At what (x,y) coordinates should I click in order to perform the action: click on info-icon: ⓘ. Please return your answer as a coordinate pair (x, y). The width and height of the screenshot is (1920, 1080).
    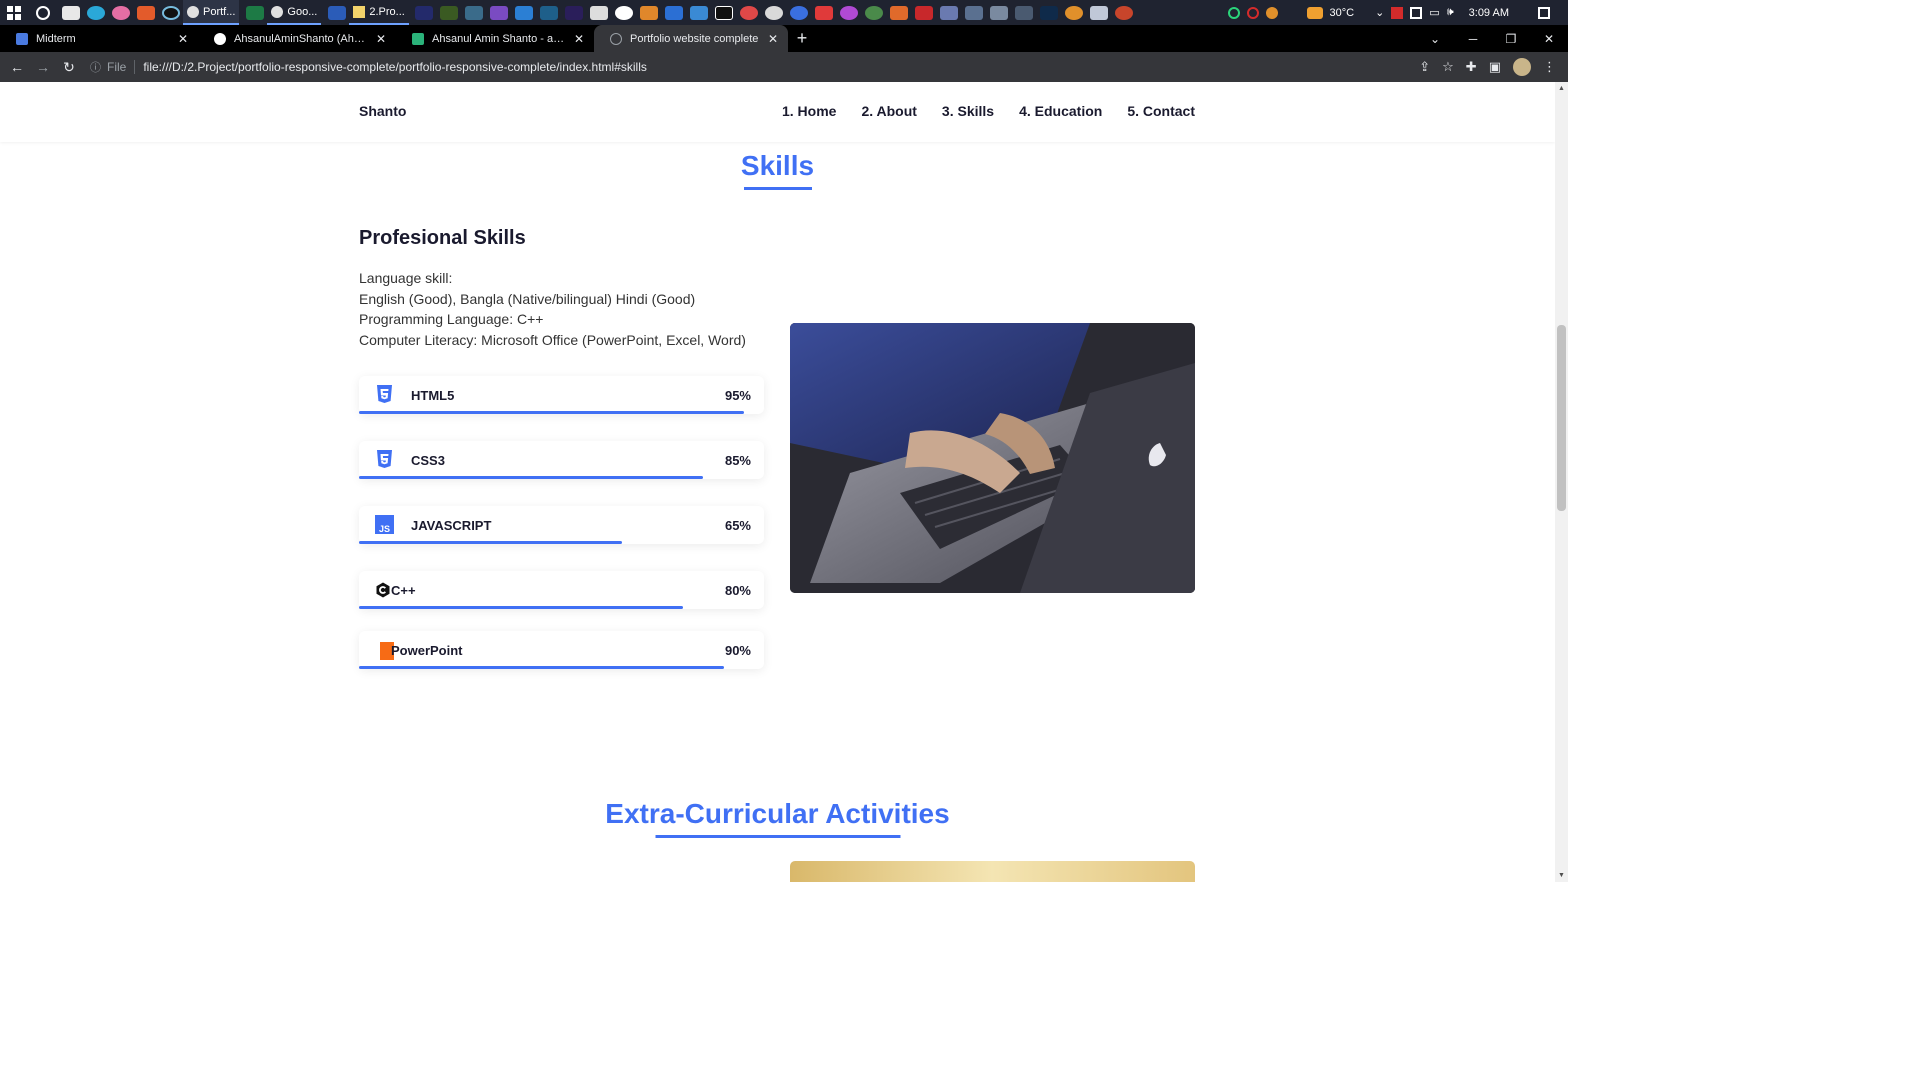
    Looking at the image, I should click on (95, 67).